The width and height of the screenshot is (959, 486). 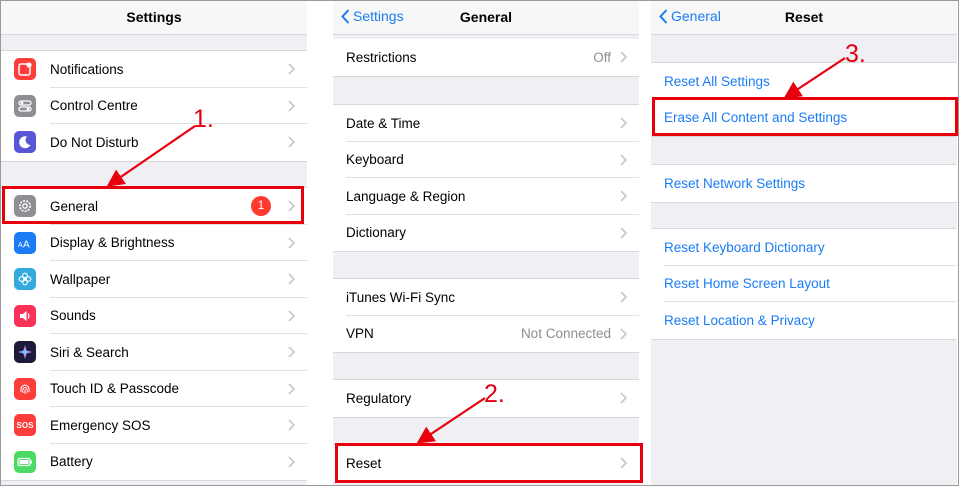 I want to click on sidebar-item-label: Emergency SOS, so click(x=100, y=425).